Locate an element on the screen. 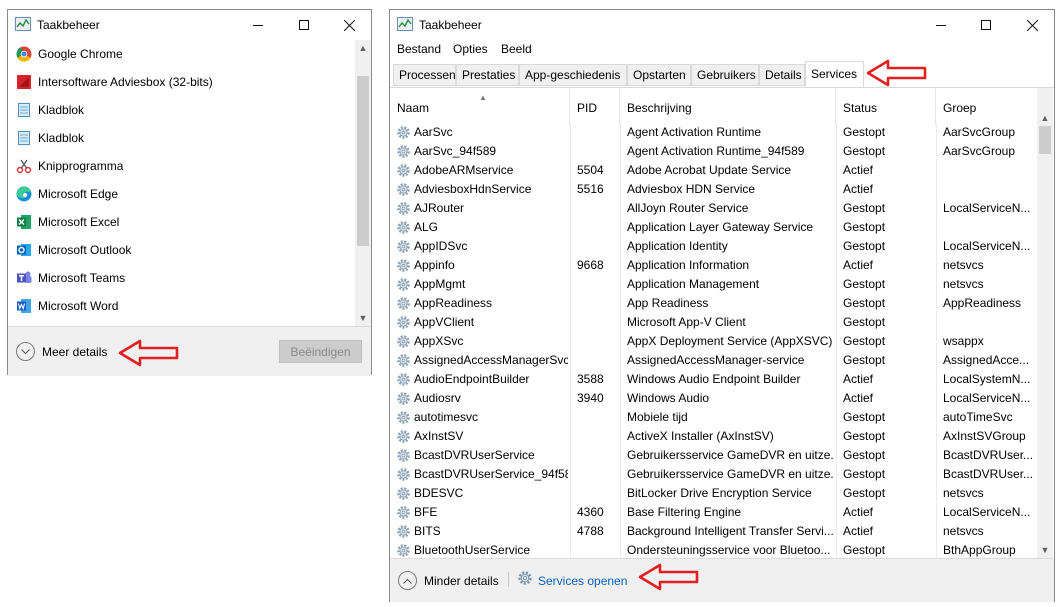 This screenshot has height=607, width=1060. column-header-beschrijving: Beschrijving is located at coordinates (728, 106).